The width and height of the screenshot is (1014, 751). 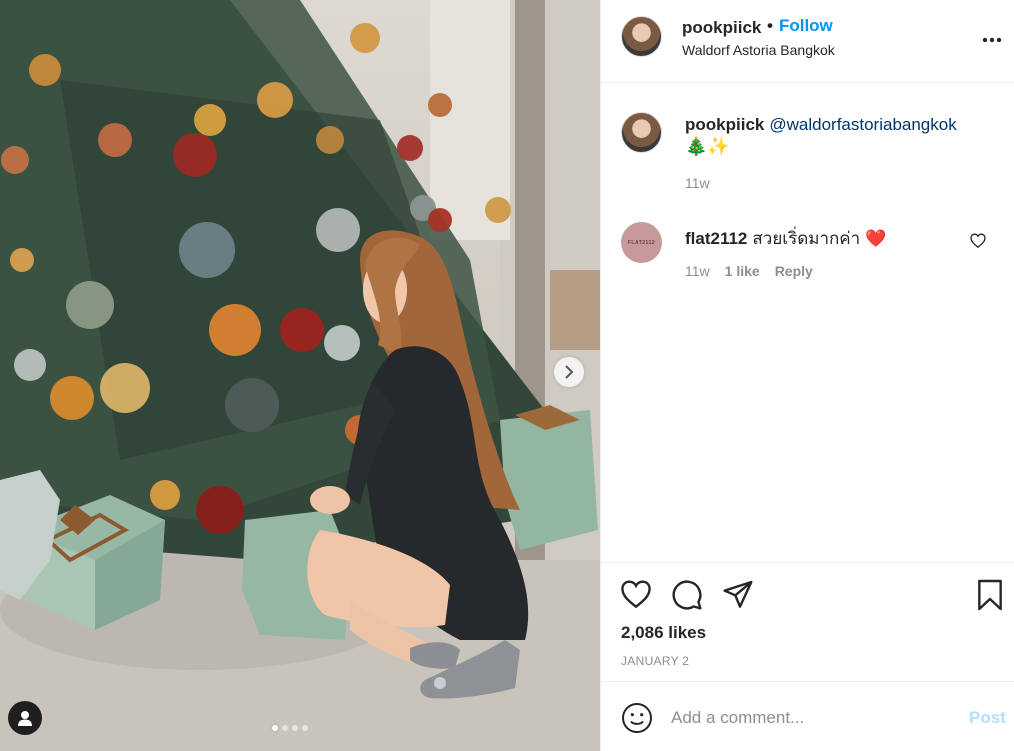 I want to click on comment-avatar: FLAT2112, so click(x=641, y=242).